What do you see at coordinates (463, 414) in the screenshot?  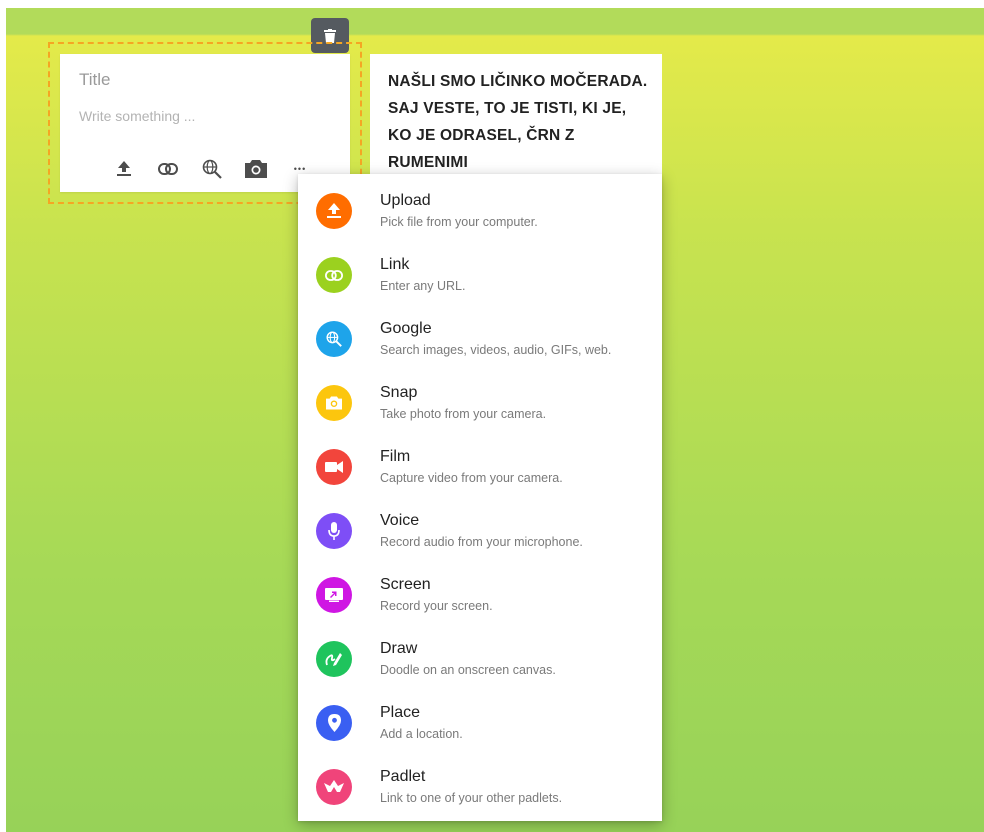 I see `menu-item-description: Take photo from your camera.` at bounding box center [463, 414].